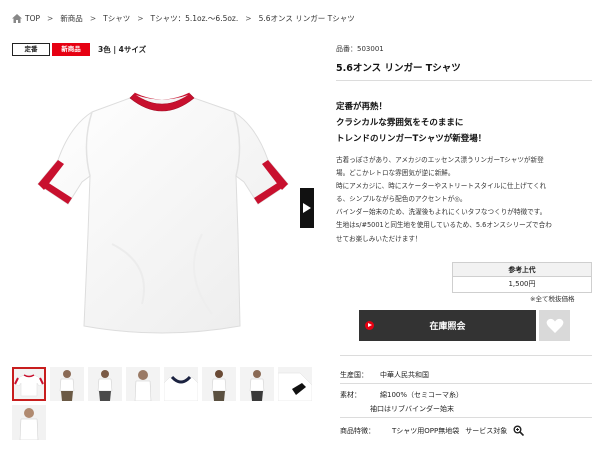  I want to click on material-value-1: 綿100%（セミコーマ糸）, so click(422, 395).